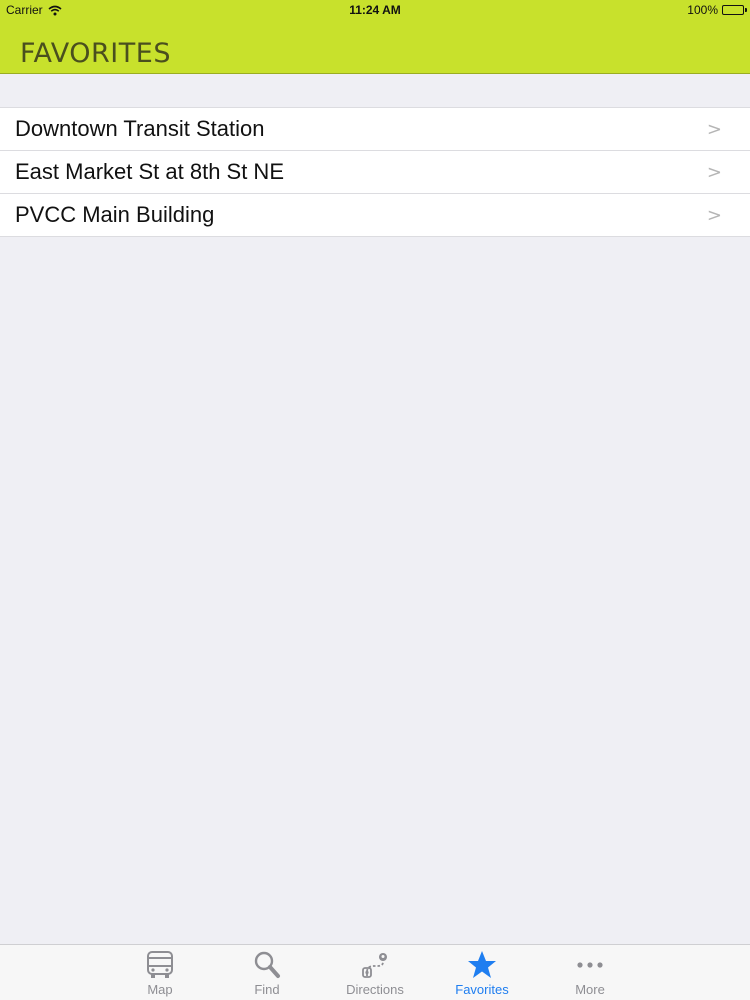 The width and height of the screenshot is (750, 1000). Describe the element at coordinates (375, 37) in the screenshot. I see `navigation-bar: Carrier 11:24 AM 100% FAVORITES` at that location.